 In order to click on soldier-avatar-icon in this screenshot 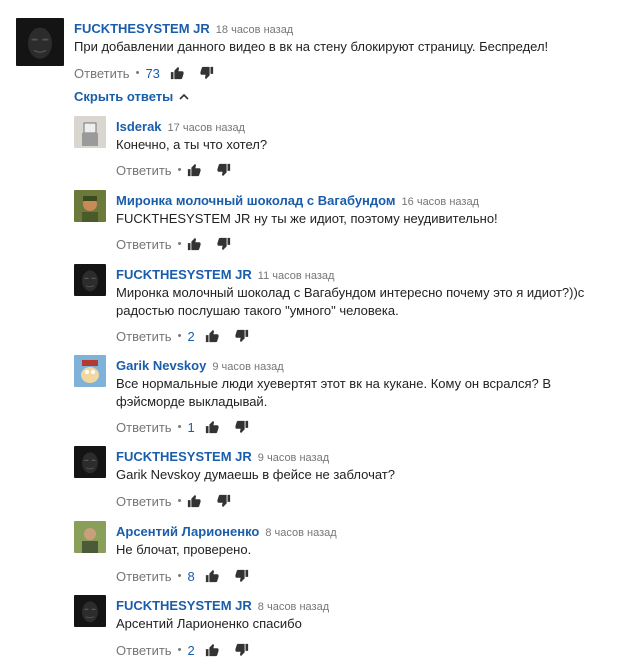, I will do `click(90, 206)`.